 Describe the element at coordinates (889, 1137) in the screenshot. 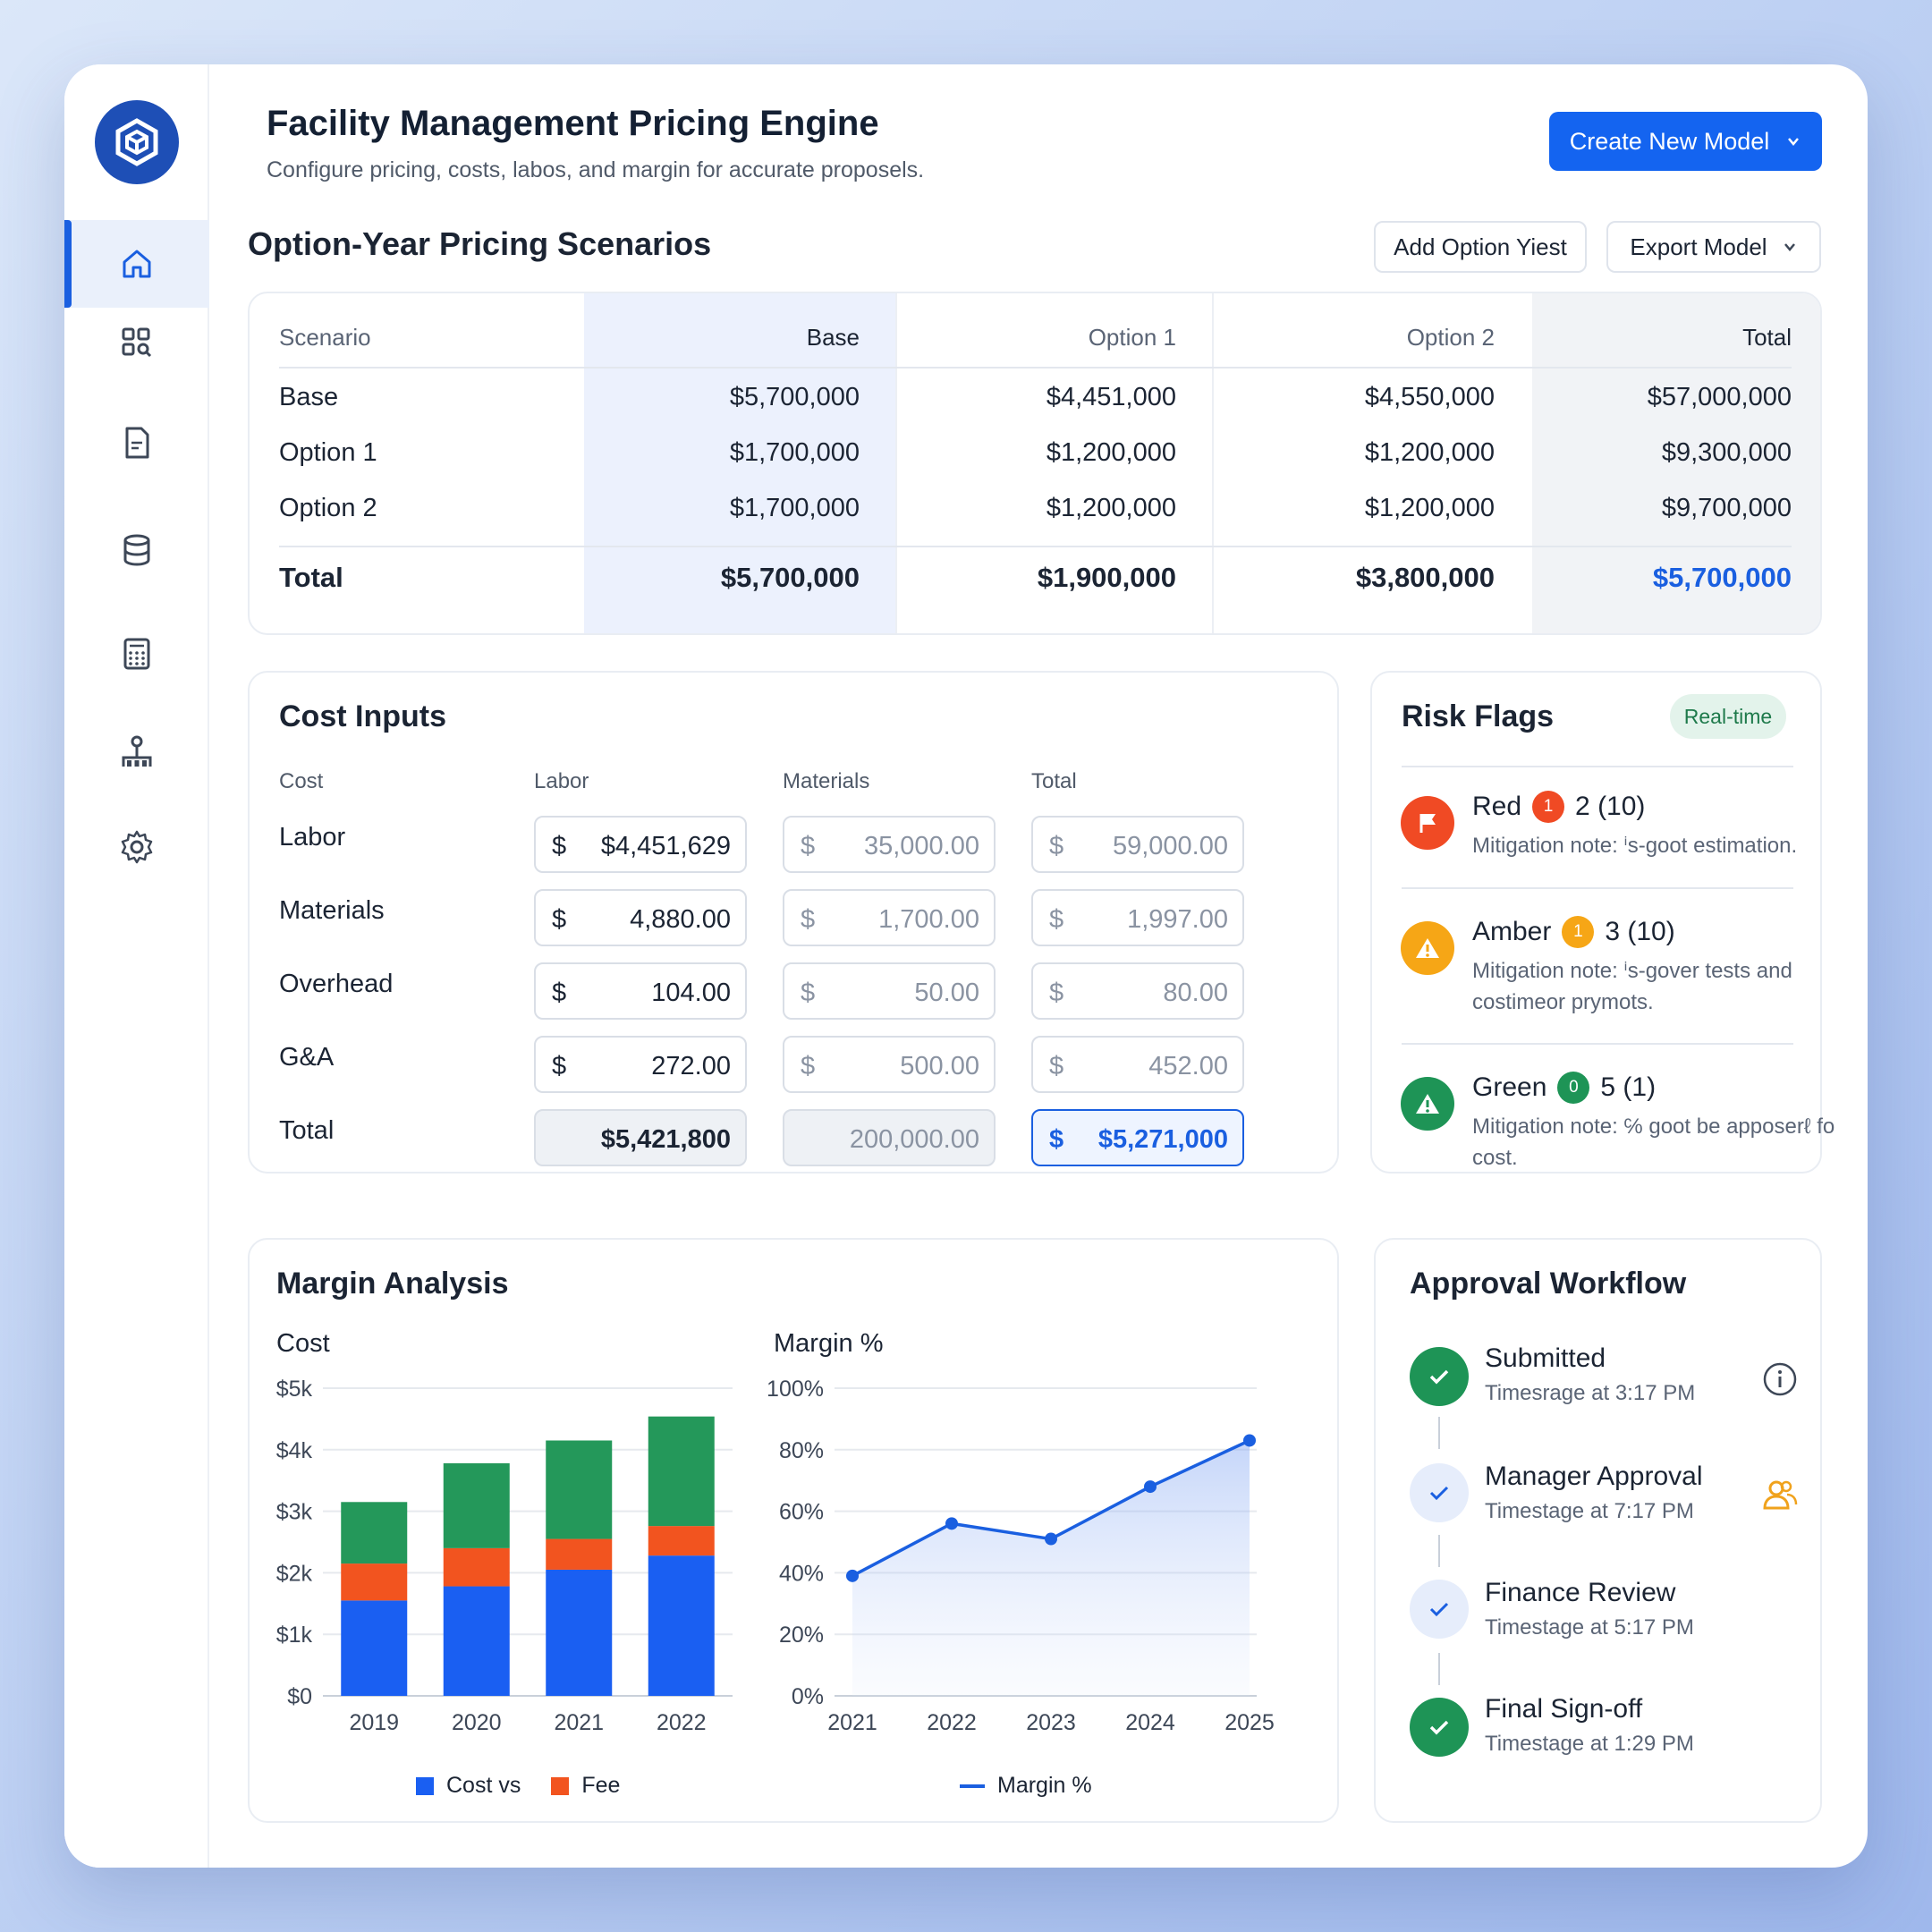

I see `materials-total-field: 200,000.00` at that location.